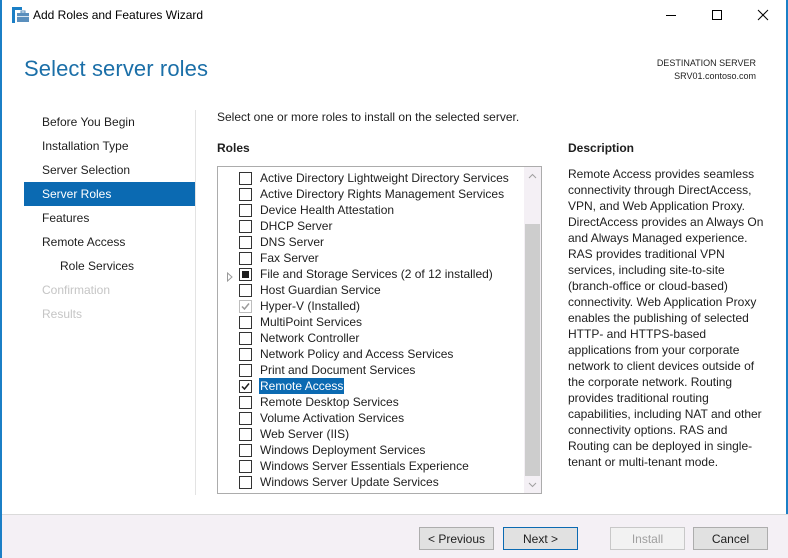 Image resolution: width=788 pixels, height=558 pixels. What do you see at coordinates (292, 242) in the screenshot?
I see `role-label: DNS Server` at bounding box center [292, 242].